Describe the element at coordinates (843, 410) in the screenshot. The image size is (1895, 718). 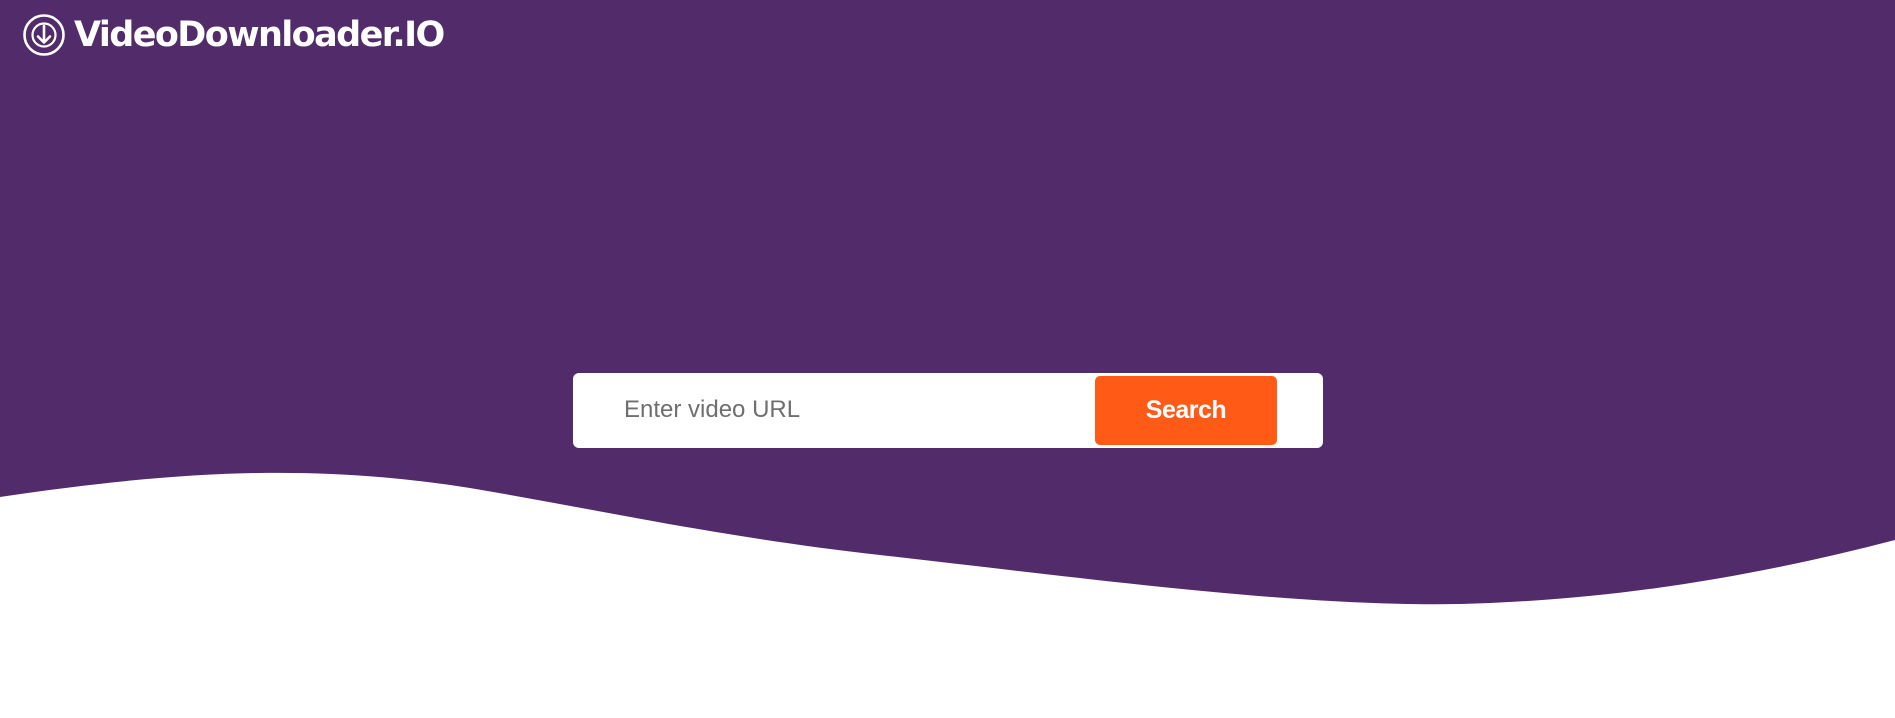
I see `video-url-input` at that location.